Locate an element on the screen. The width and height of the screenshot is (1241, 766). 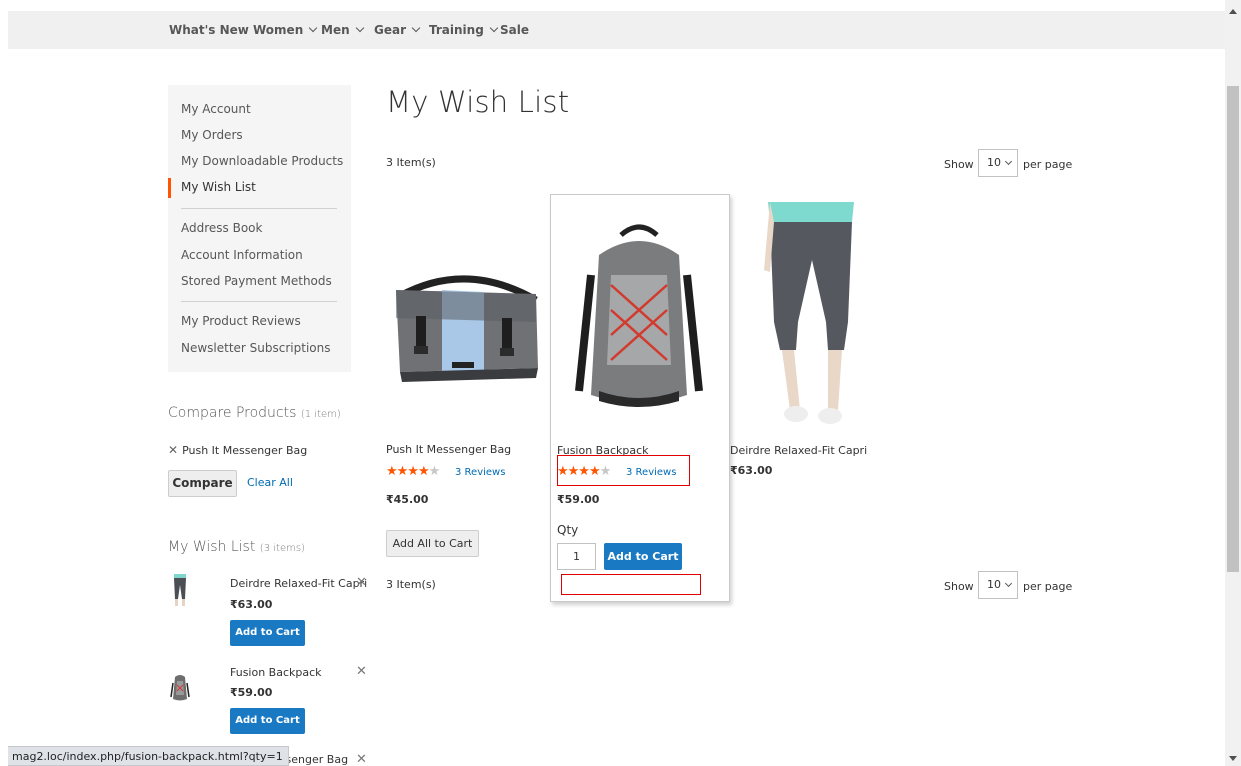
sidebar-wishlist-title: My Wish List (3 items) is located at coordinates (236, 547).